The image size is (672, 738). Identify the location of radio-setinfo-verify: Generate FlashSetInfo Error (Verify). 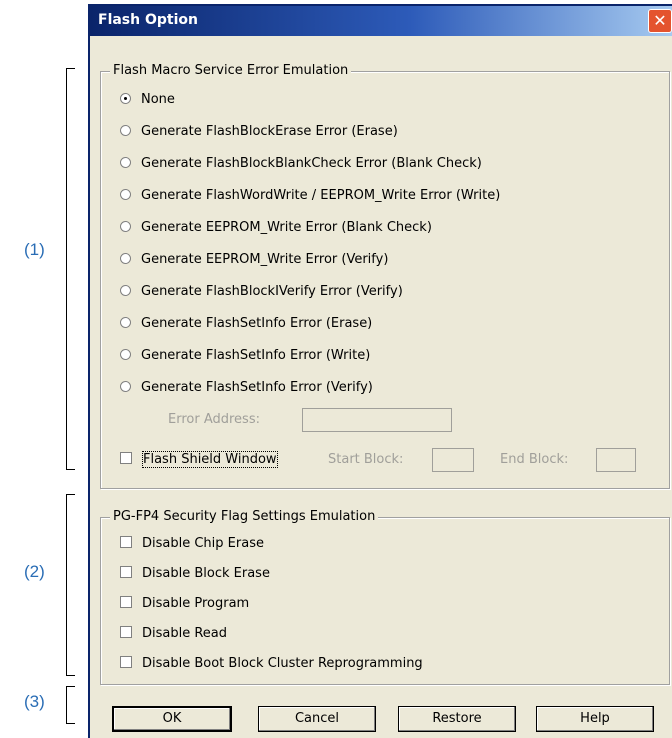
(246, 388).